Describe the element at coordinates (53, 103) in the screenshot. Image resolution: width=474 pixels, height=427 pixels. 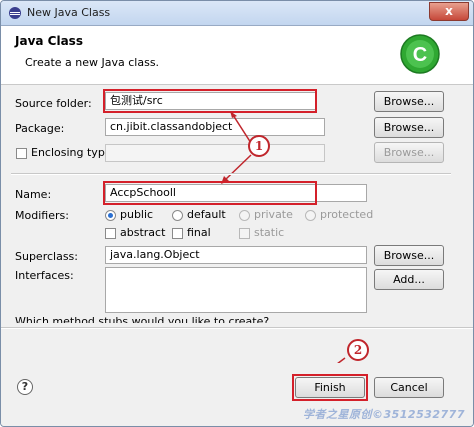
I see `source-folder-label: Source folder:` at that location.